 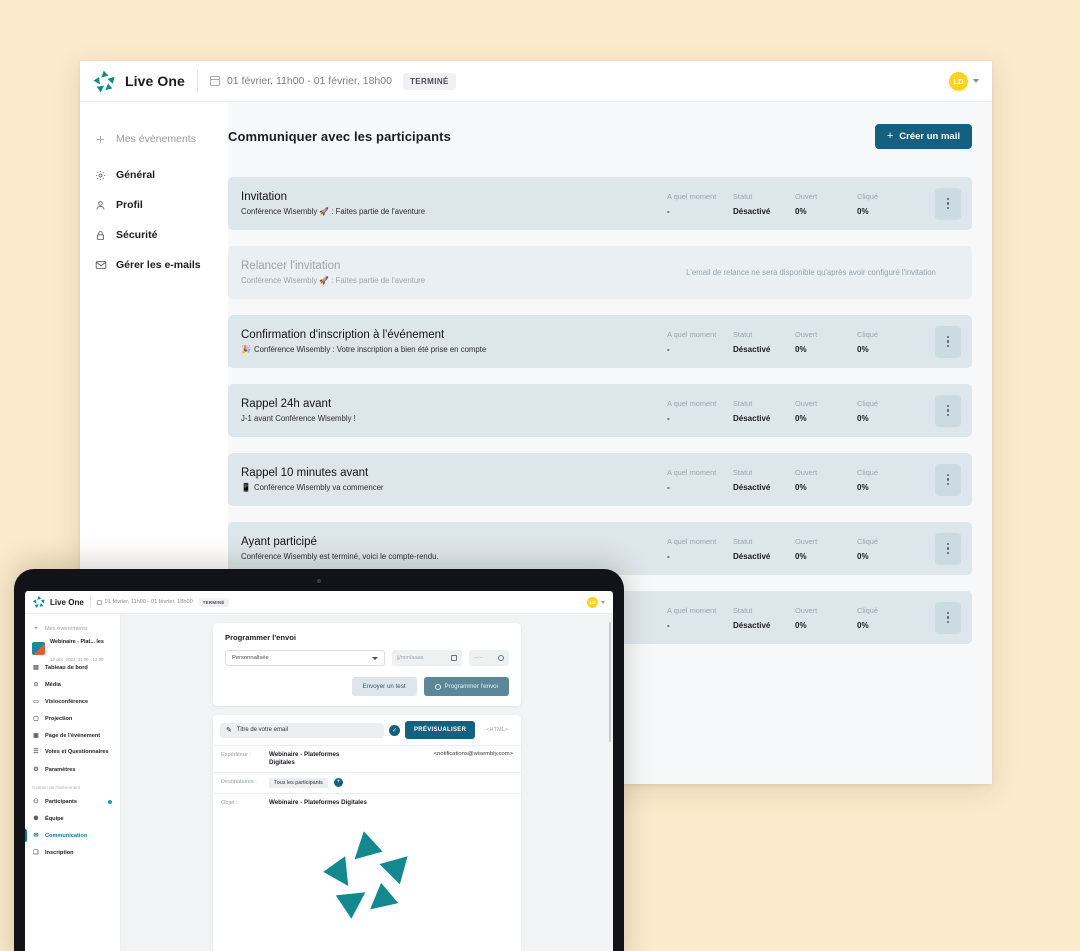 What do you see at coordinates (36, 685) in the screenshot?
I see `media-icon: ⊙` at bounding box center [36, 685].